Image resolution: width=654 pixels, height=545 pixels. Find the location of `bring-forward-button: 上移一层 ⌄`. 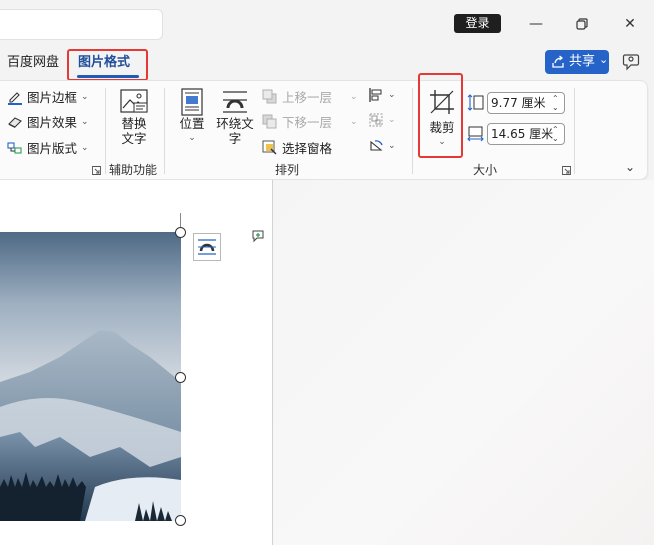

bring-forward-button: 上移一层 ⌄ is located at coordinates (310, 96).